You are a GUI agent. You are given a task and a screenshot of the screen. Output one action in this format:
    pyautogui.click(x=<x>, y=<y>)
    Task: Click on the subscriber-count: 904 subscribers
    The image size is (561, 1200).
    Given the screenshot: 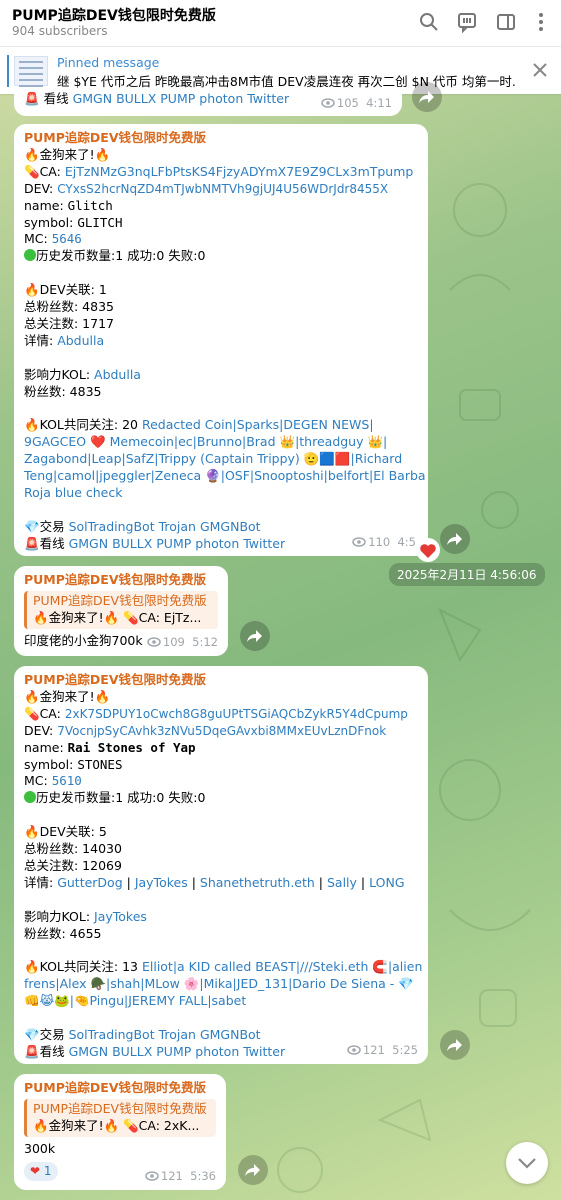 What is the action you would take?
    pyautogui.click(x=60, y=31)
    